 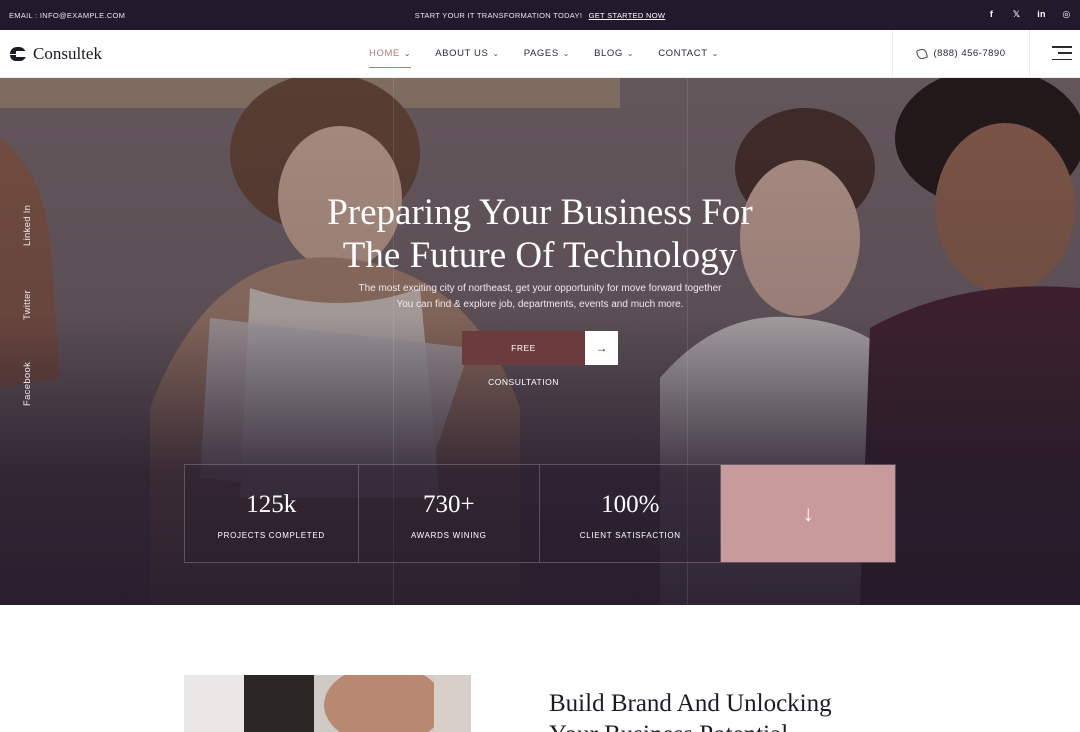 I want to click on phone-icon, so click(x=921, y=53).